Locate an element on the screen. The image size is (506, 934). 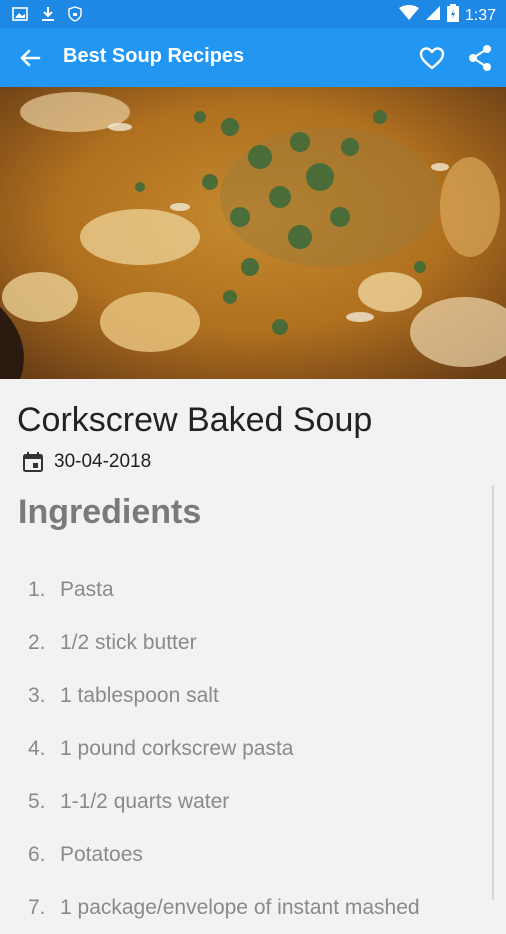
image-icon is located at coordinates (20, 16).